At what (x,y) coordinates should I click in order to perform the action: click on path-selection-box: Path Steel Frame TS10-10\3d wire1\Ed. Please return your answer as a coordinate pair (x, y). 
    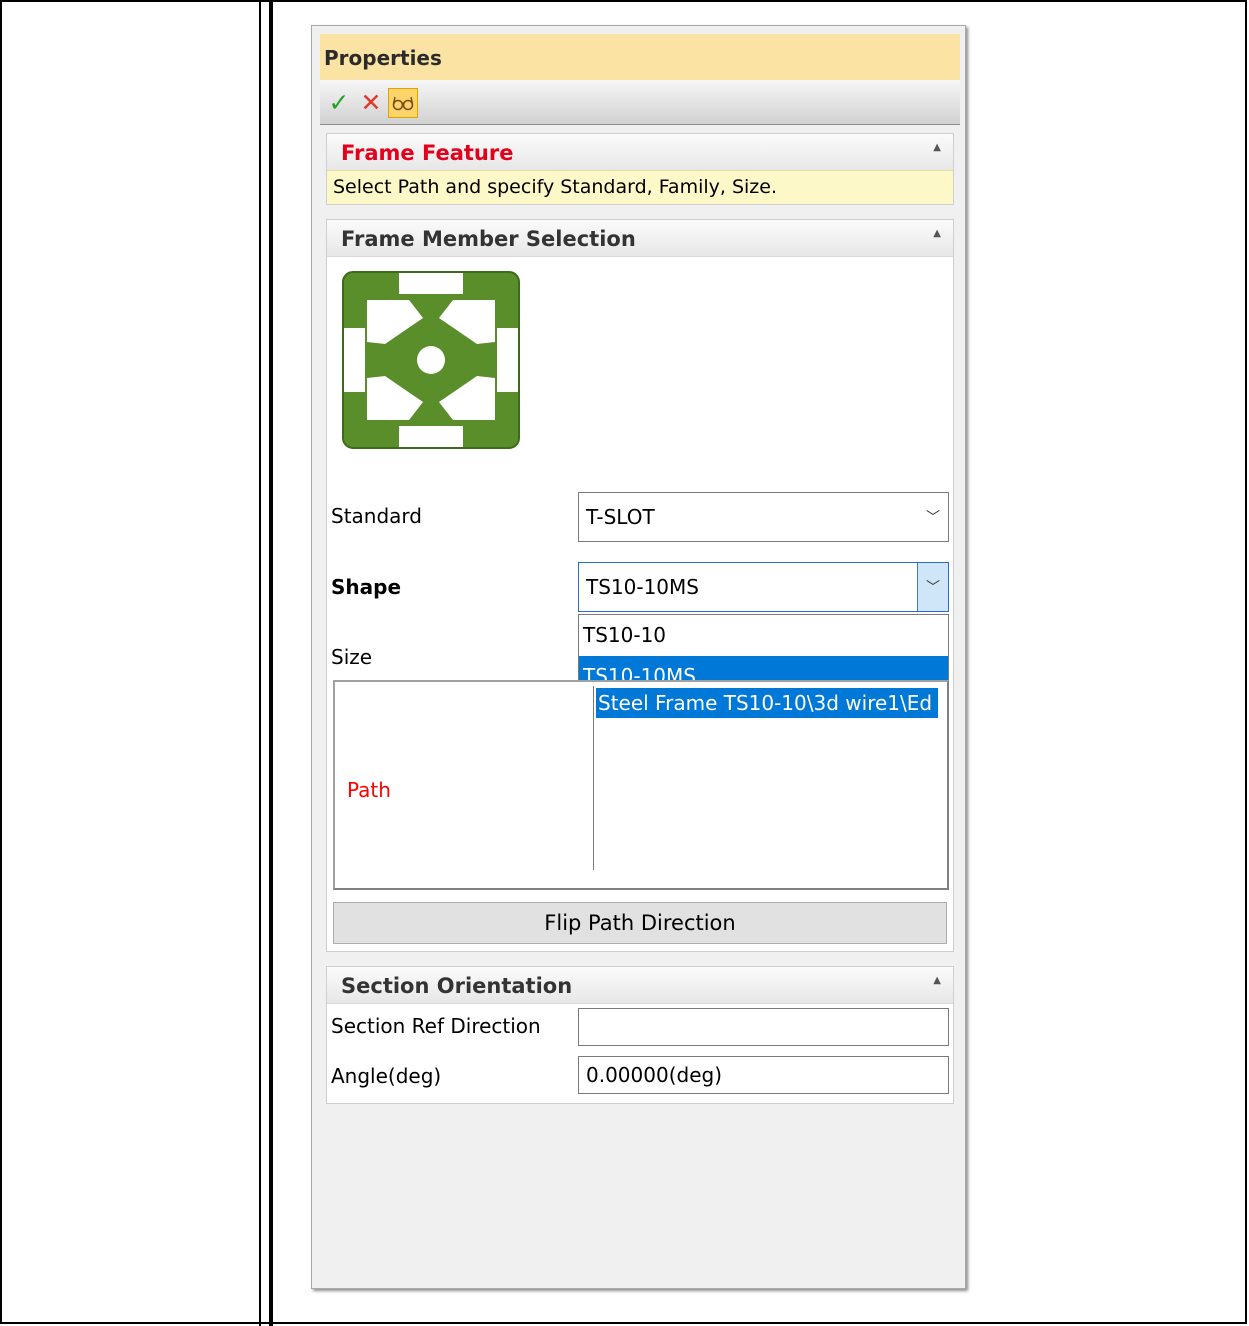
    Looking at the image, I should click on (641, 785).